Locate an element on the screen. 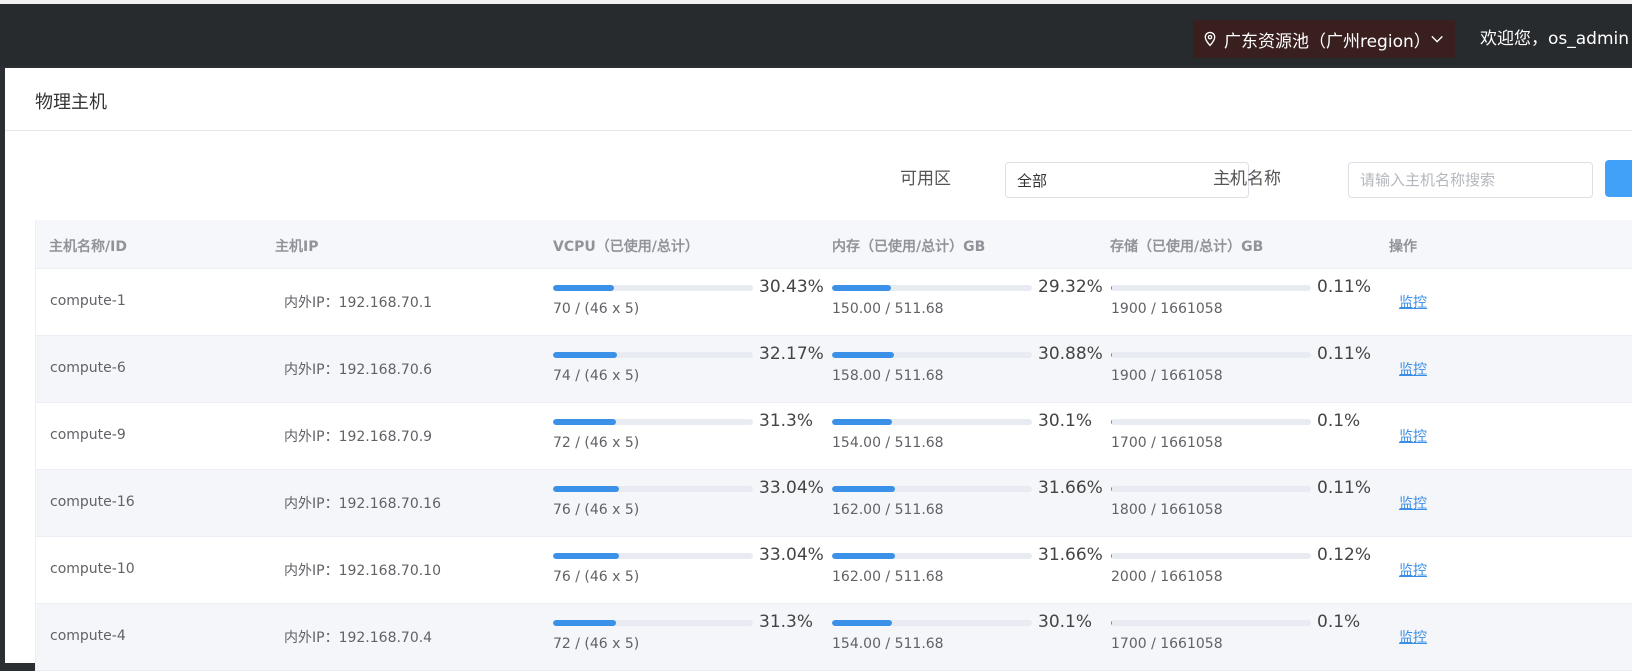 The height and width of the screenshot is (671, 1632). host-name: compute-4 is located at coordinates (88, 636).